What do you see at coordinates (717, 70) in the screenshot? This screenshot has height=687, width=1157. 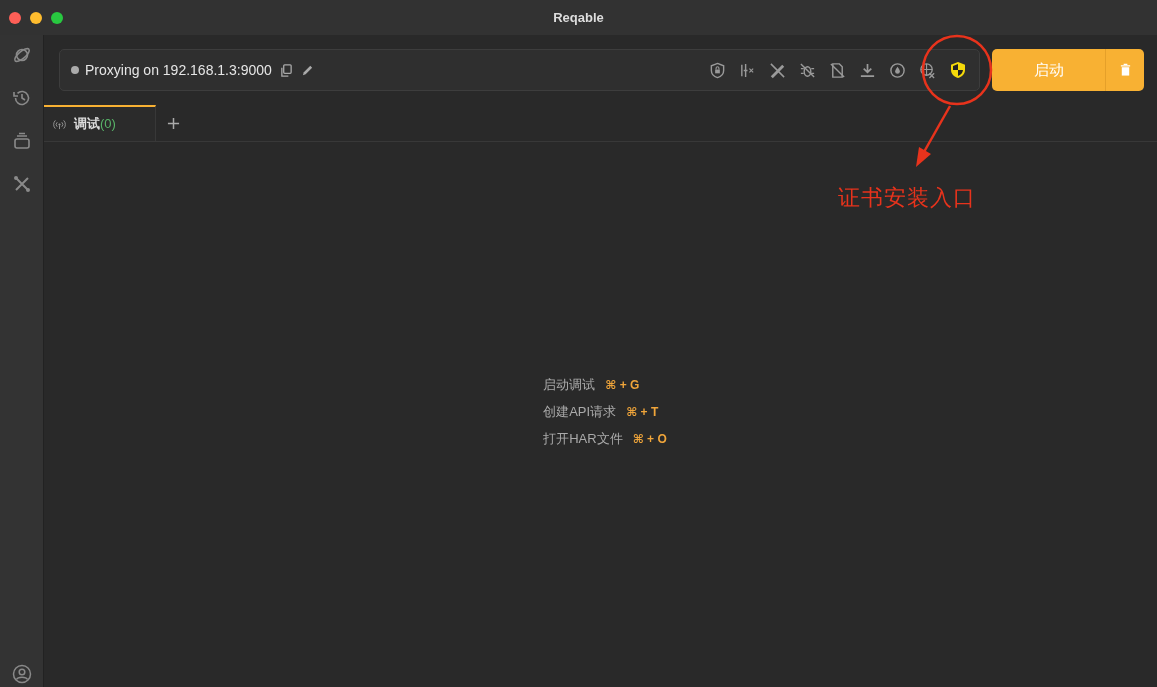 I see `shield-lock-icon` at bounding box center [717, 70].